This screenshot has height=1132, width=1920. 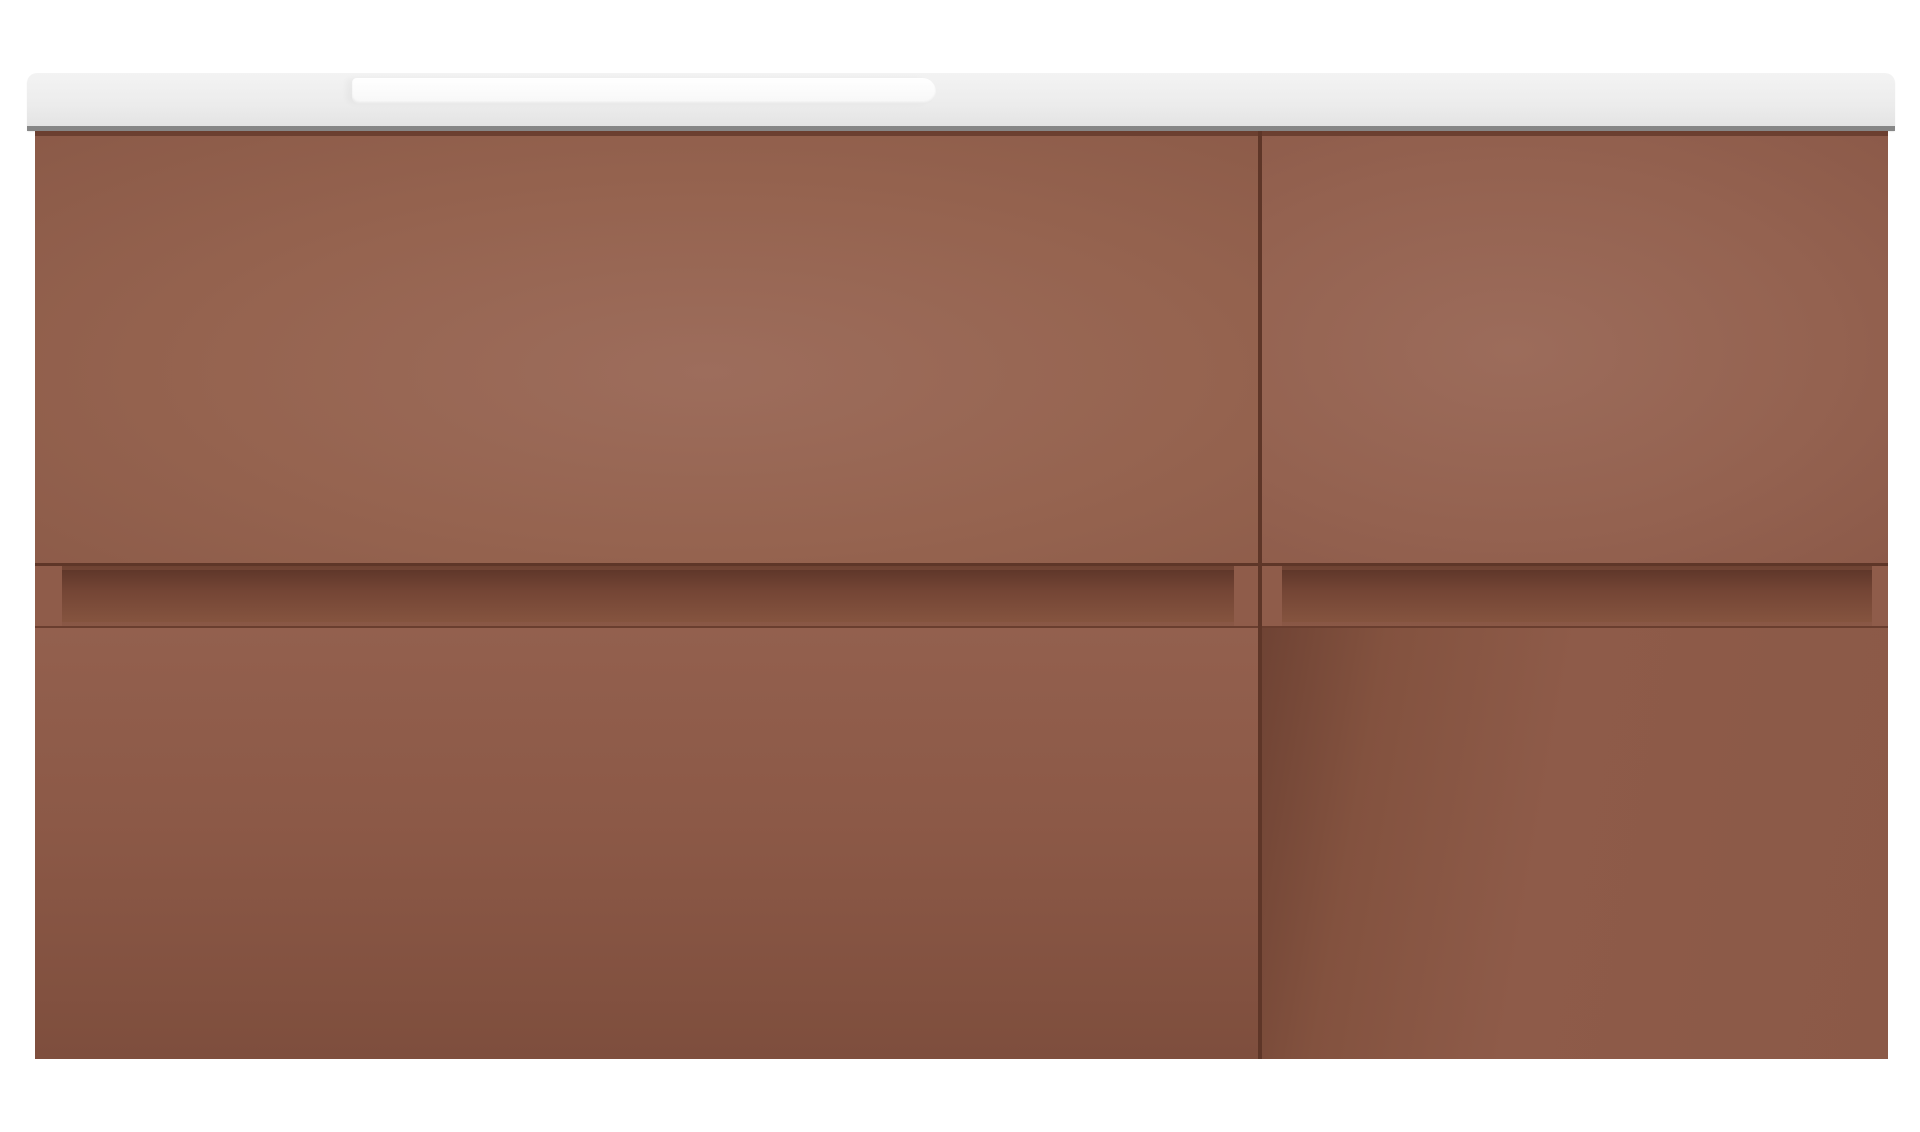 What do you see at coordinates (644, 91) in the screenshot?
I see `sink-basin` at bounding box center [644, 91].